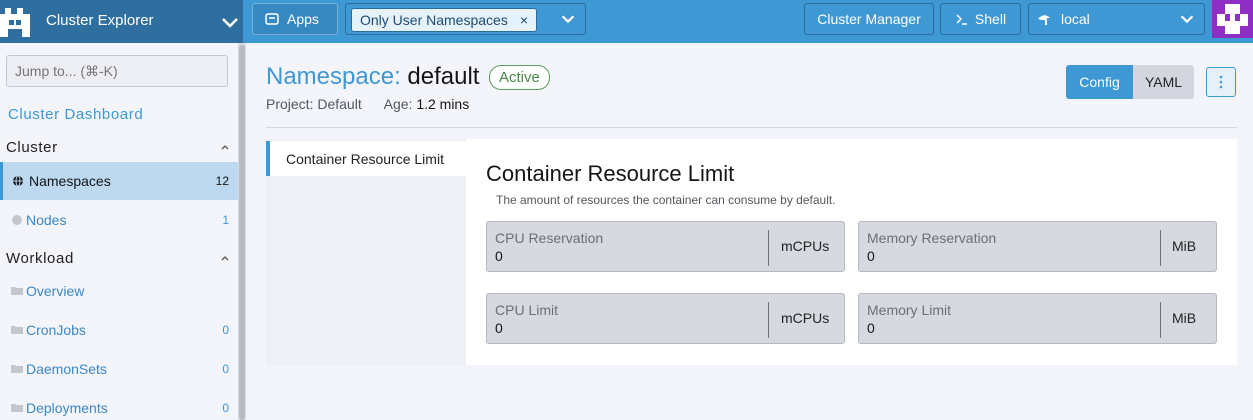  What do you see at coordinates (527, 310) in the screenshot?
I see `field-label: CPU Limit` at bounding box center [527, 310].